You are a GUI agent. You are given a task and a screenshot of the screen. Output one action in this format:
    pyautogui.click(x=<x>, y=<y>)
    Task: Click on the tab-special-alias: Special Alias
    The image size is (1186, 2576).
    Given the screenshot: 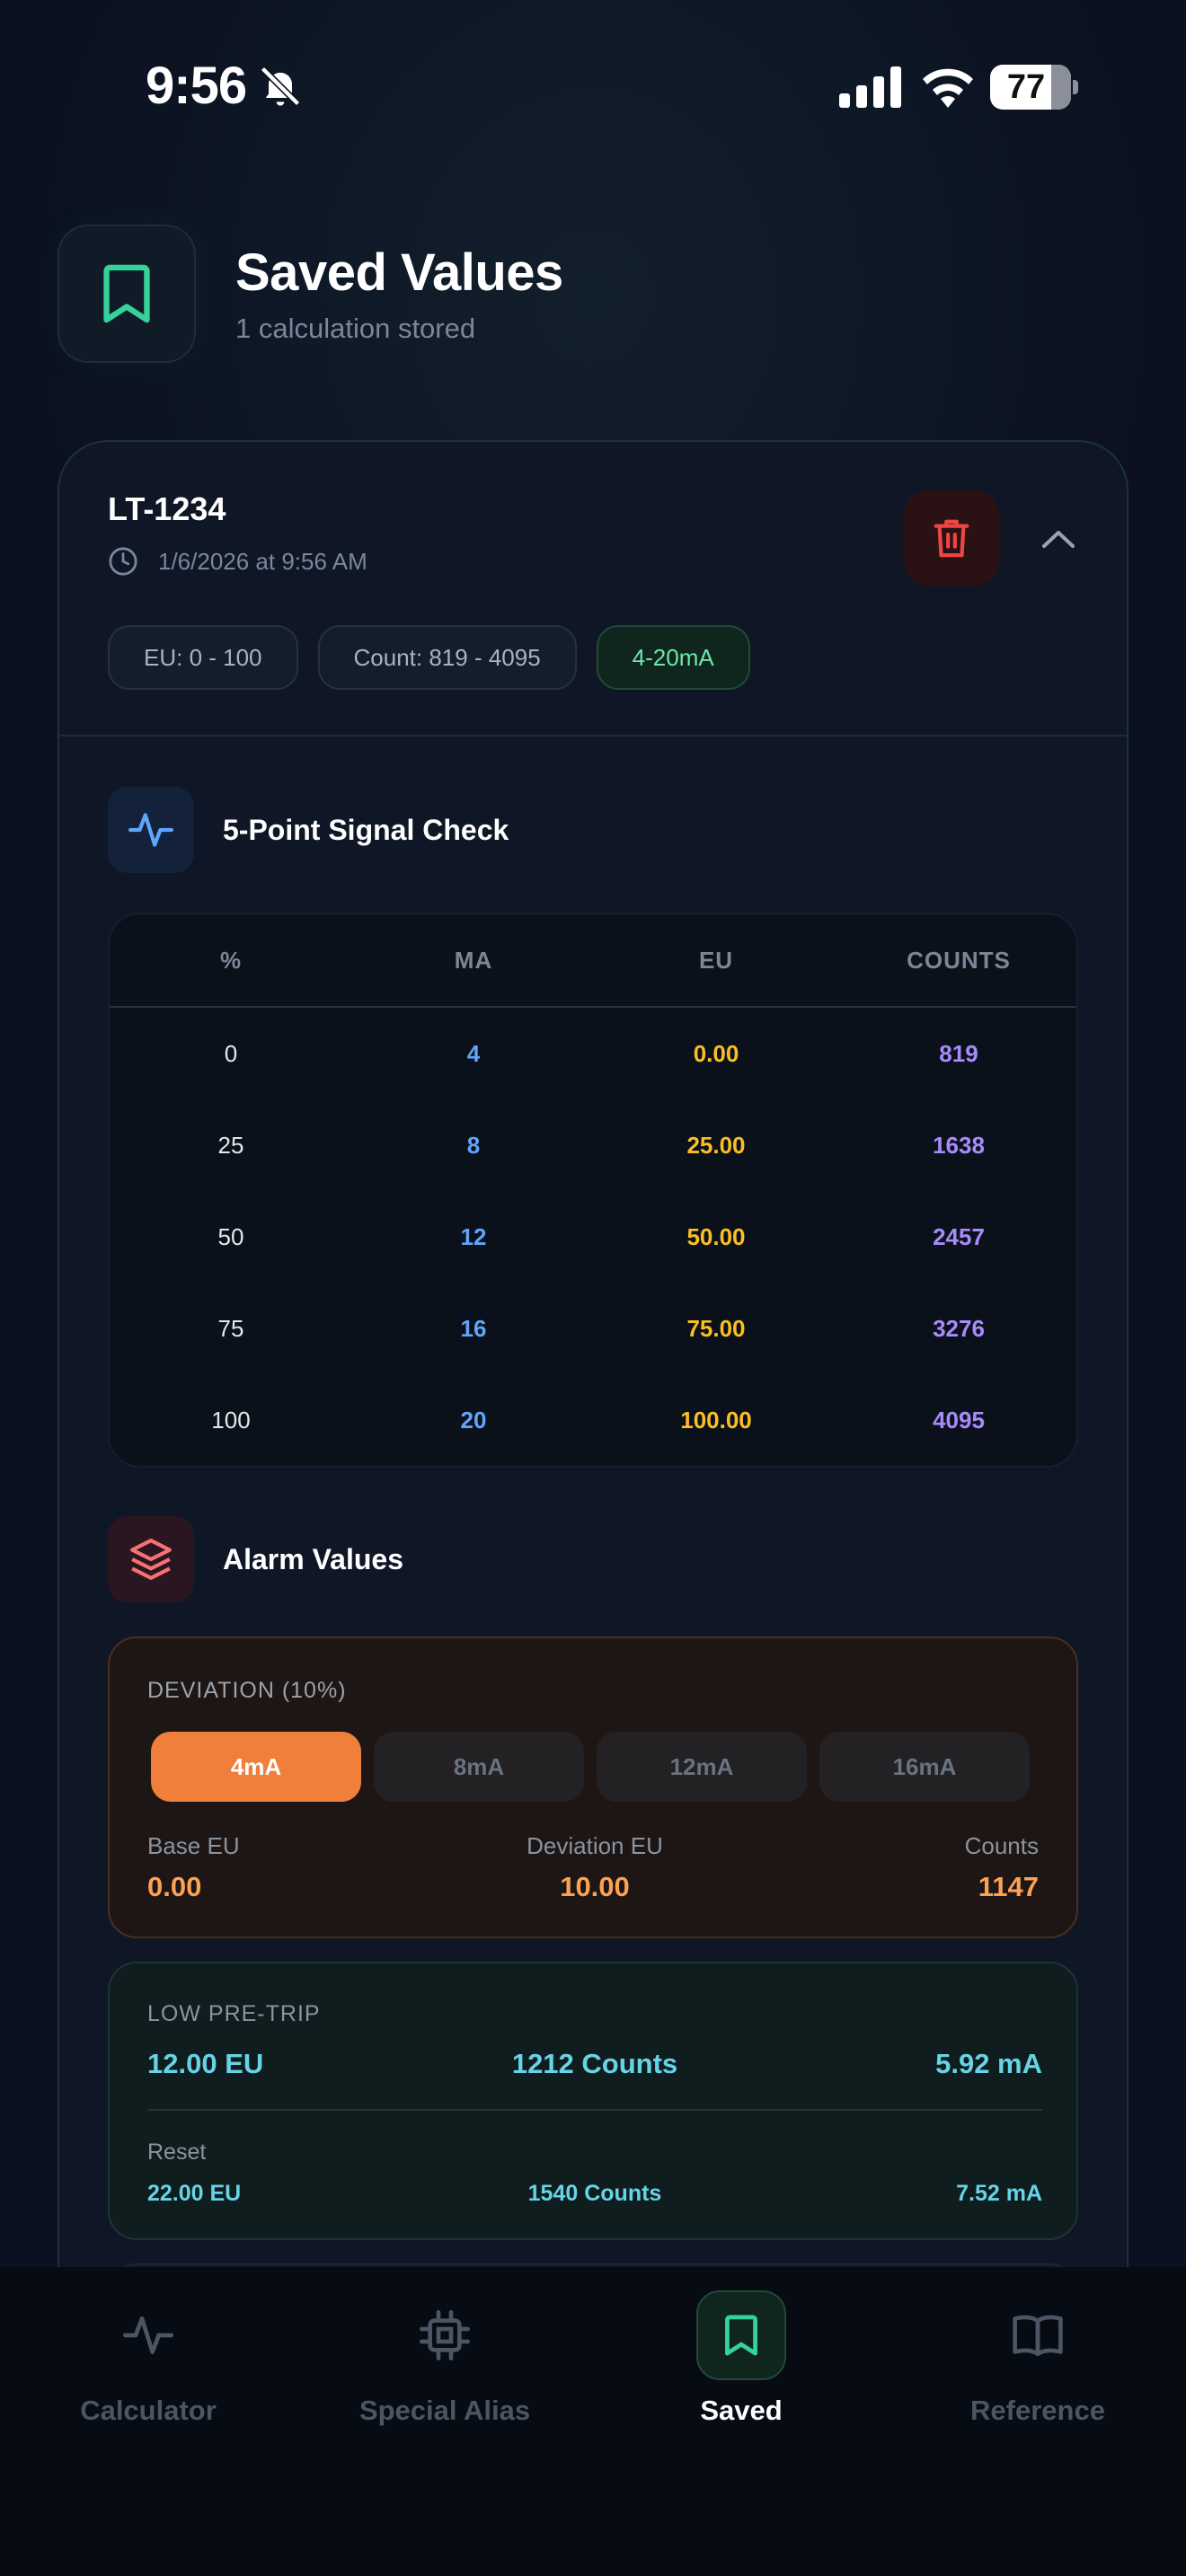 What is the action you would take?
    pyautogui.click(x=444, y=2375)
    